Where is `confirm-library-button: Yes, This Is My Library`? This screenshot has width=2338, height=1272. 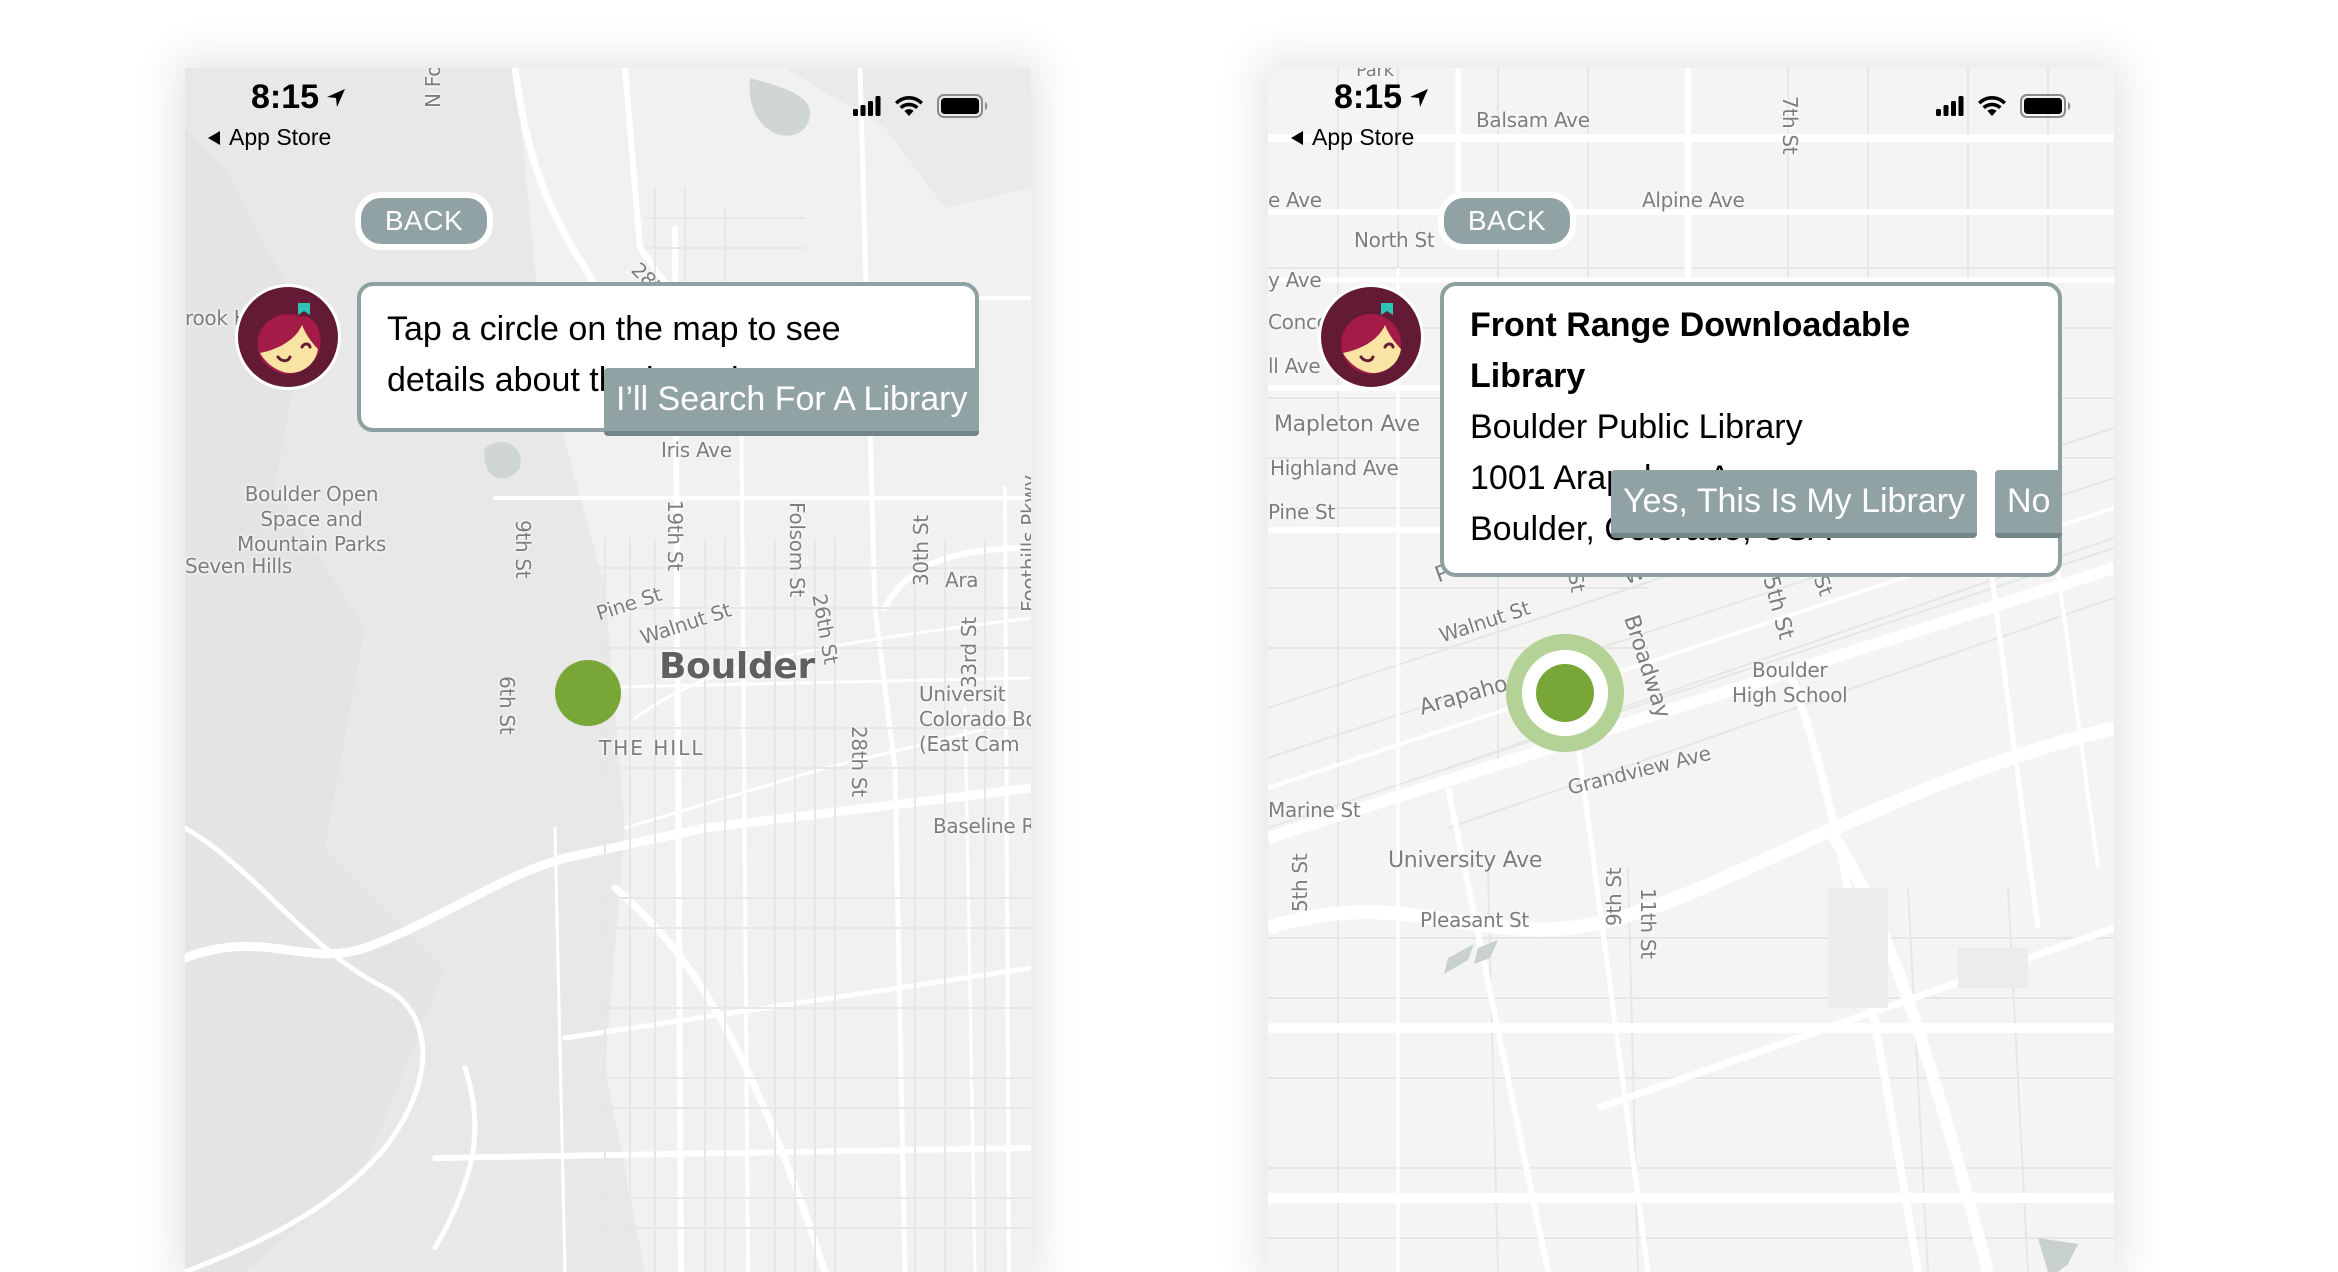
confirm-library-button: Yes, This Is My Library is located at coordinates (1794, 504).